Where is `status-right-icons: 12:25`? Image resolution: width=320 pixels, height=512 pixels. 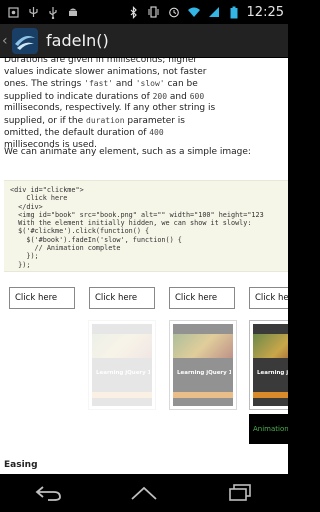
status-right-icons: 12:25 is located at coordinates (207, 12).